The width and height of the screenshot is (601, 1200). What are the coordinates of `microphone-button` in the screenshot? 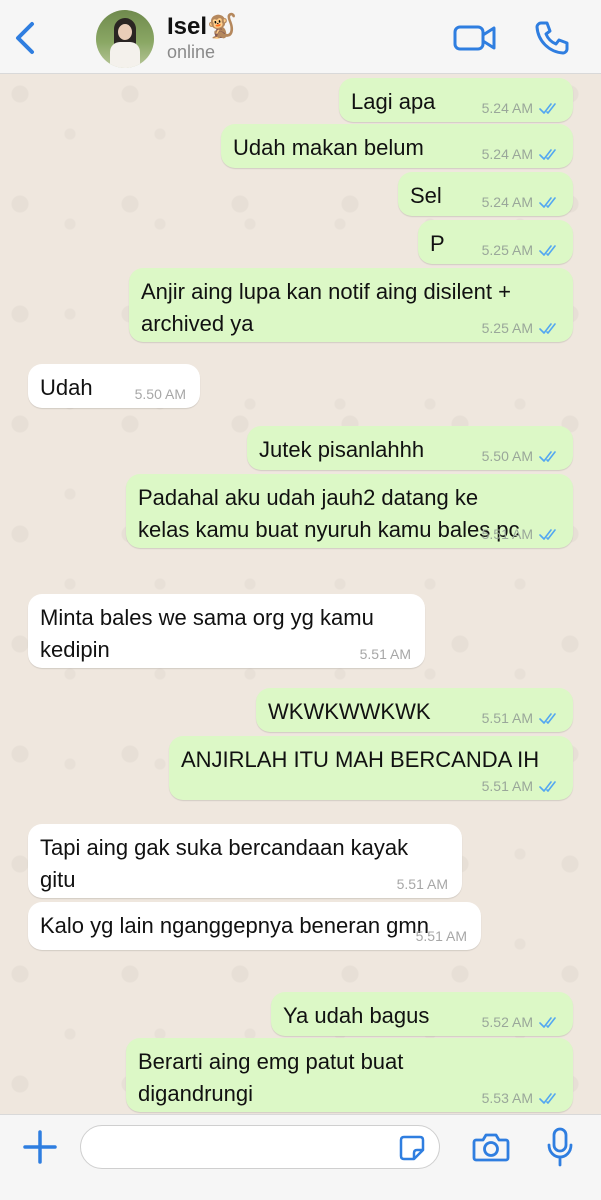 It's located at (560, 1147).